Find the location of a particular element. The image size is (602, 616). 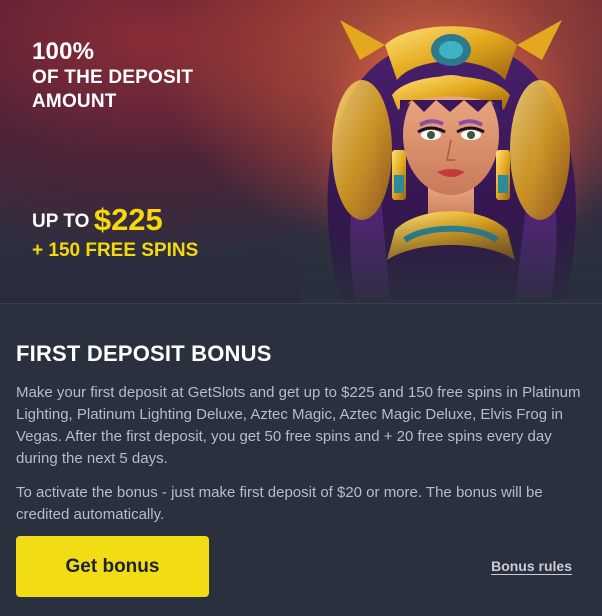

bonus-amount: UP TO $225 is located at coordinates (97, 220).